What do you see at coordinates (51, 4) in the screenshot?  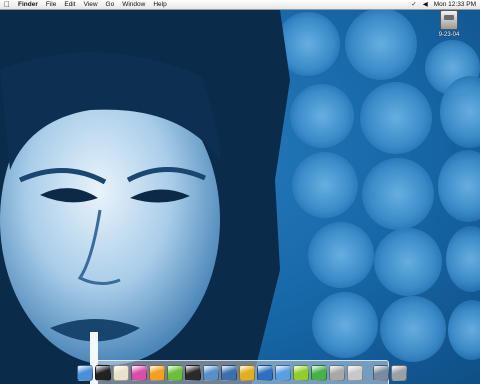 I see `menu-file: File` at bounding box center [51, 4].